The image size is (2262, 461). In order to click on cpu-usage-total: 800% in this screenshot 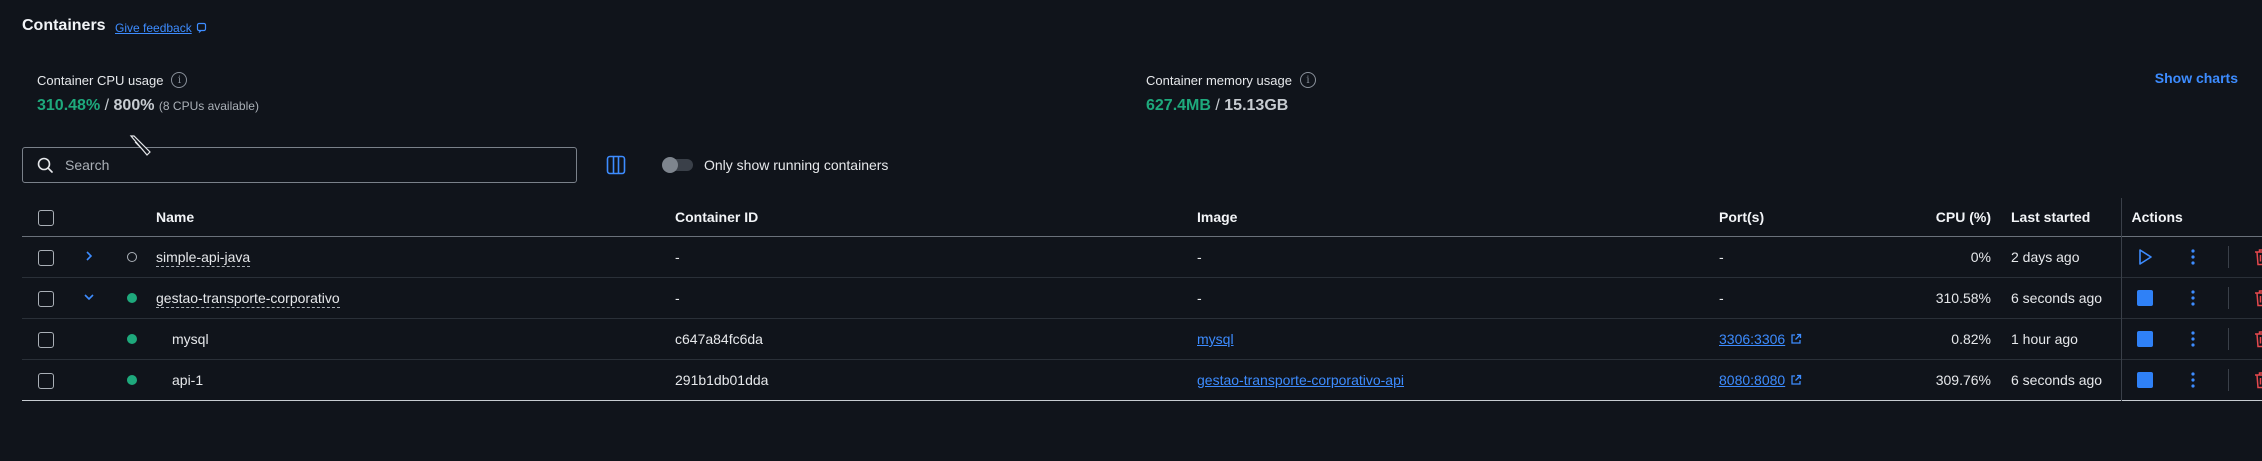, I will do `click(134, 105)`.